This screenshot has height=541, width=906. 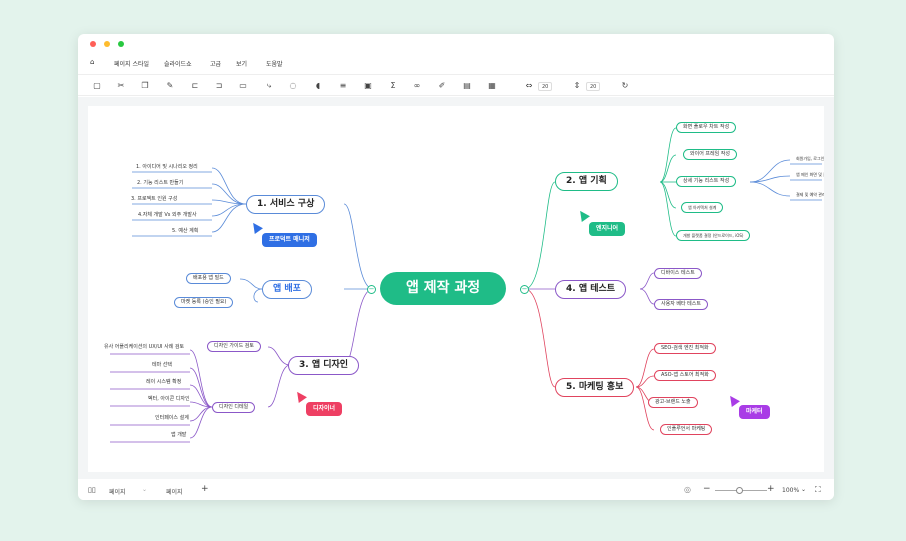 I want to click on branch-planning: 2. 앱 기획, so click(x=586, y=181).